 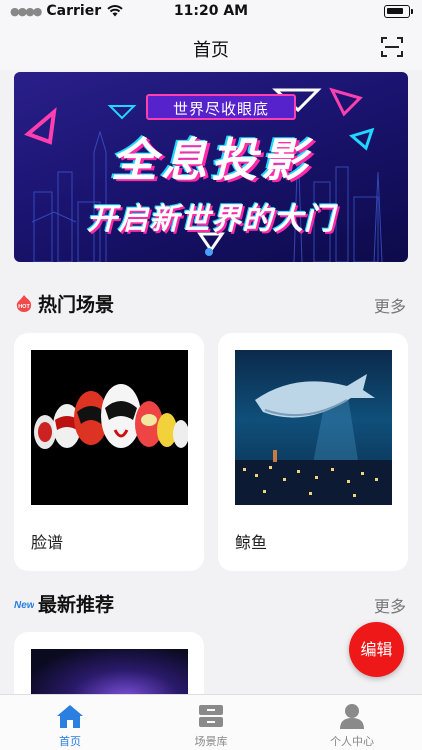 I want to click on scene-card-whale: 鲸鱼, so click(x=313, y=452).